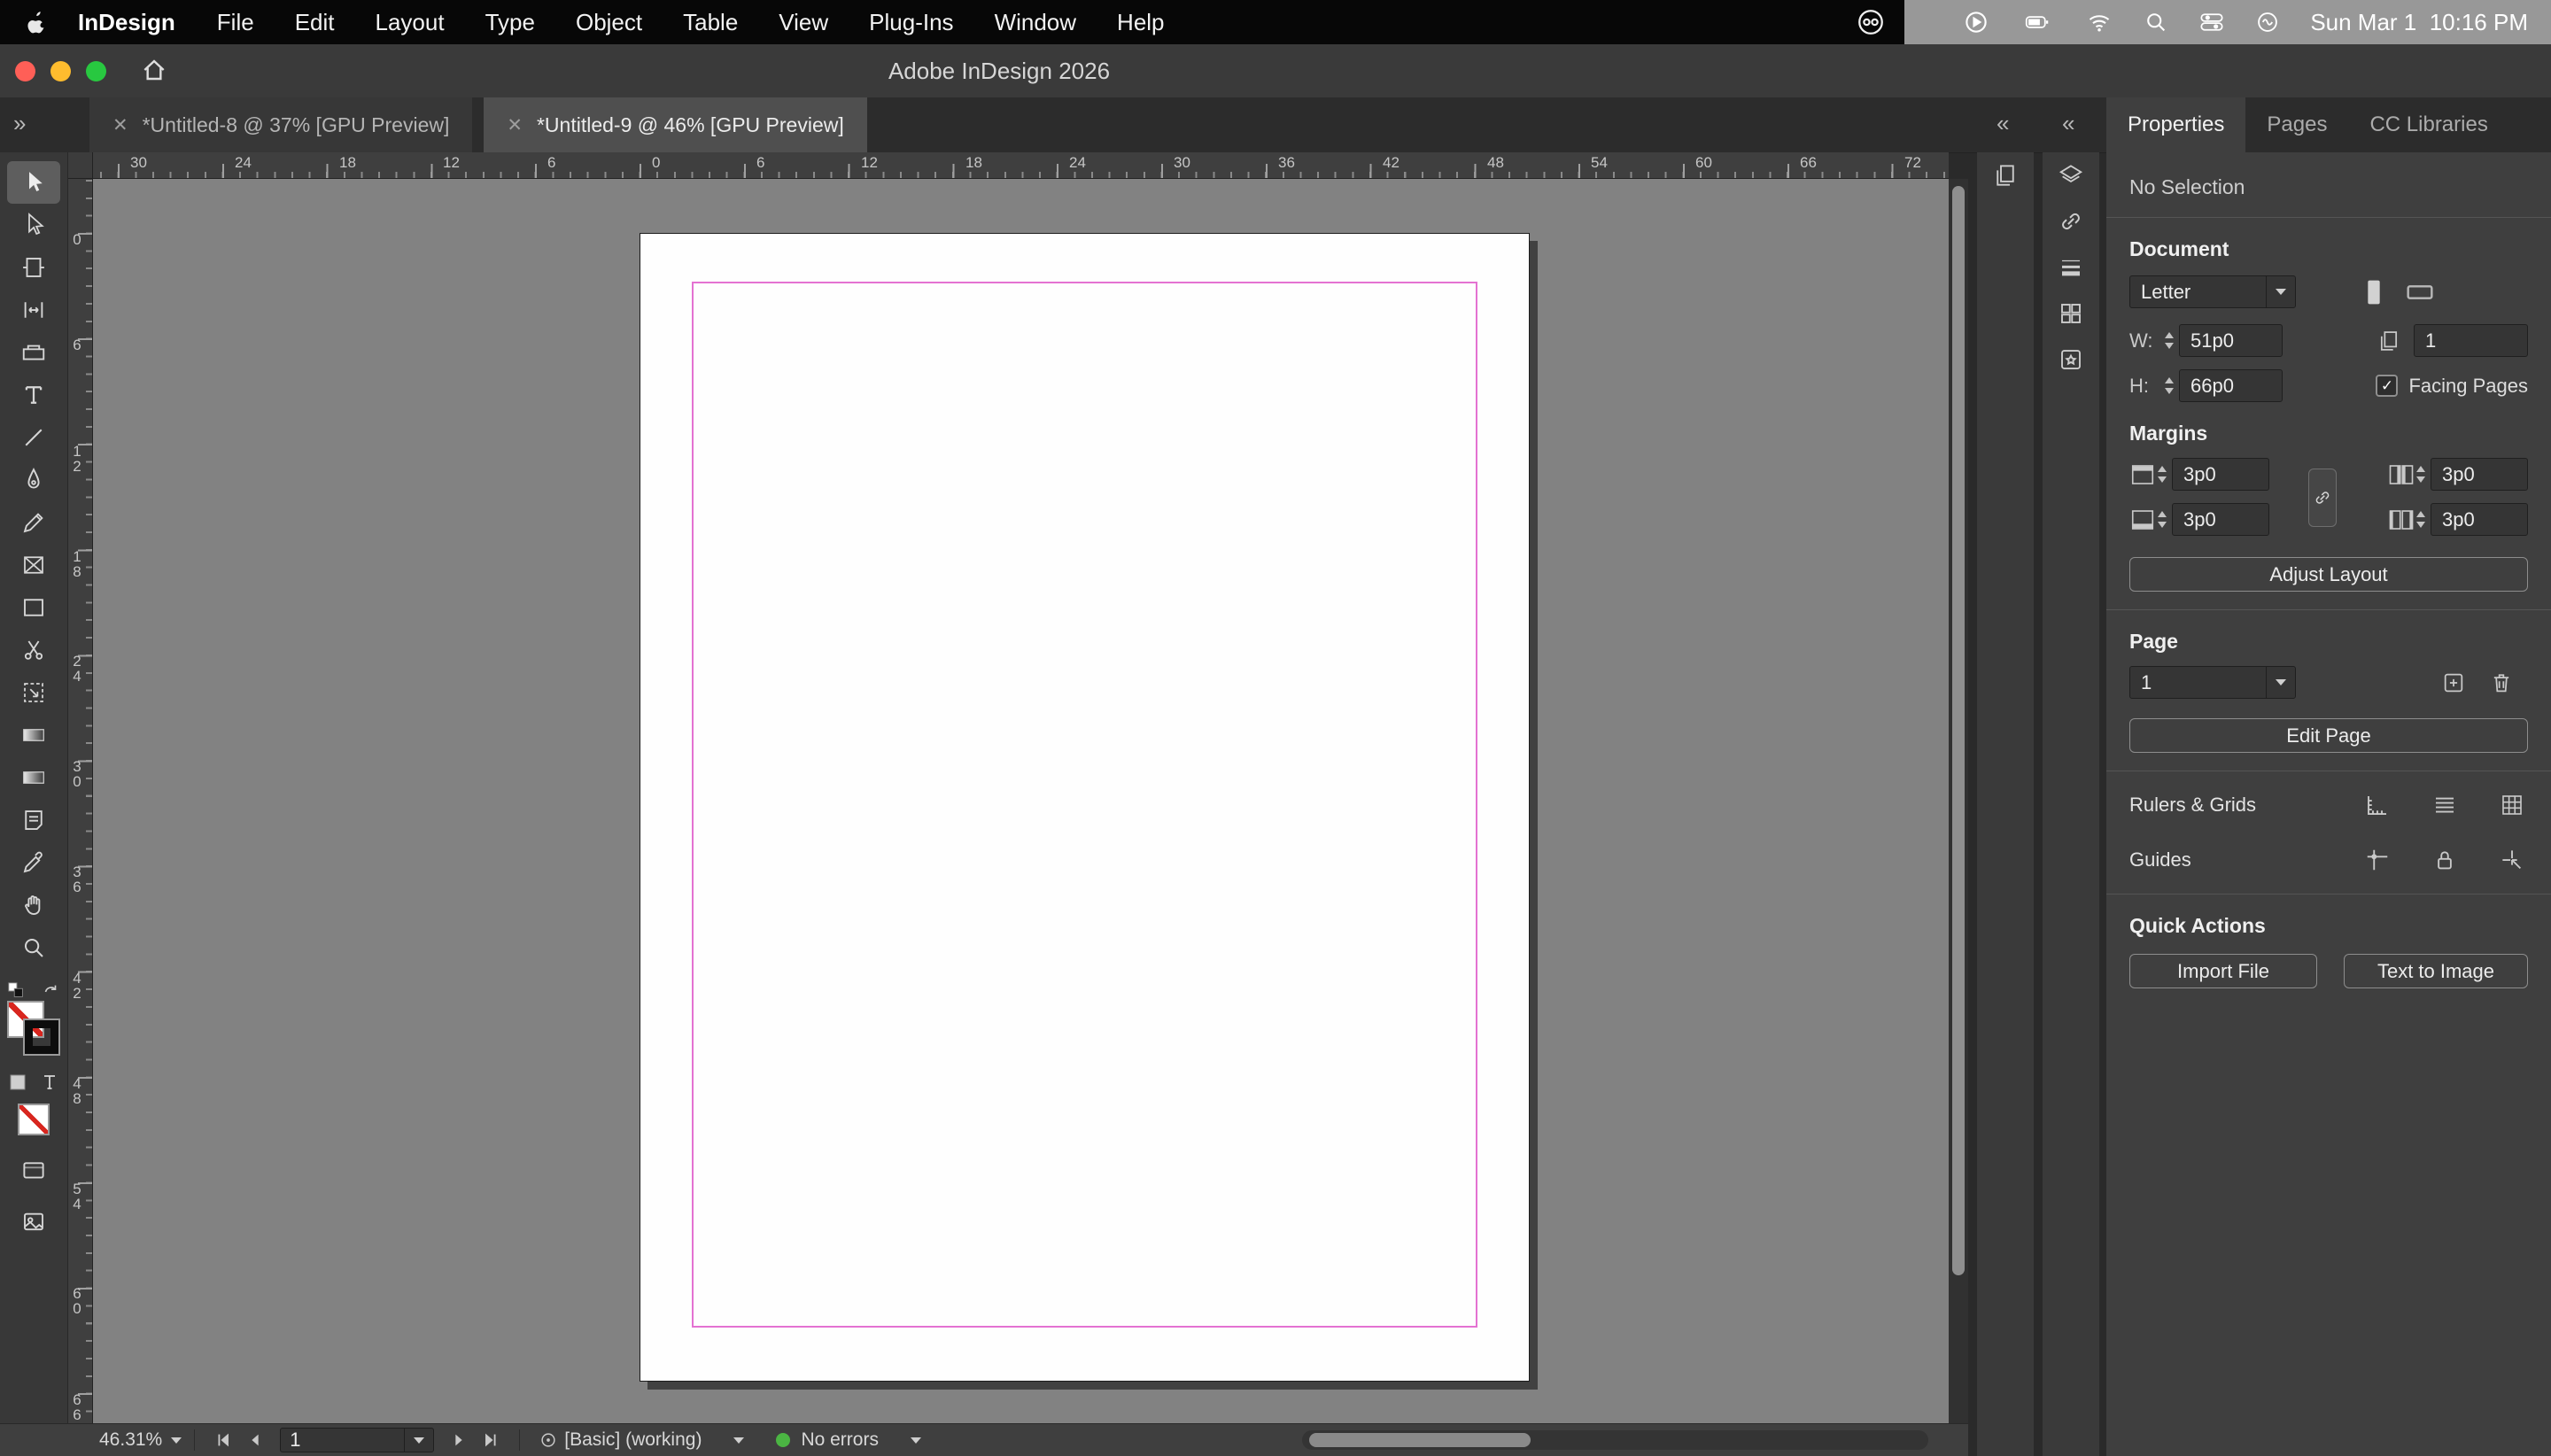 The height and width of the screenshot is (1456, 2551). I want to click on menu-edit: Edit, so click(315, 22).